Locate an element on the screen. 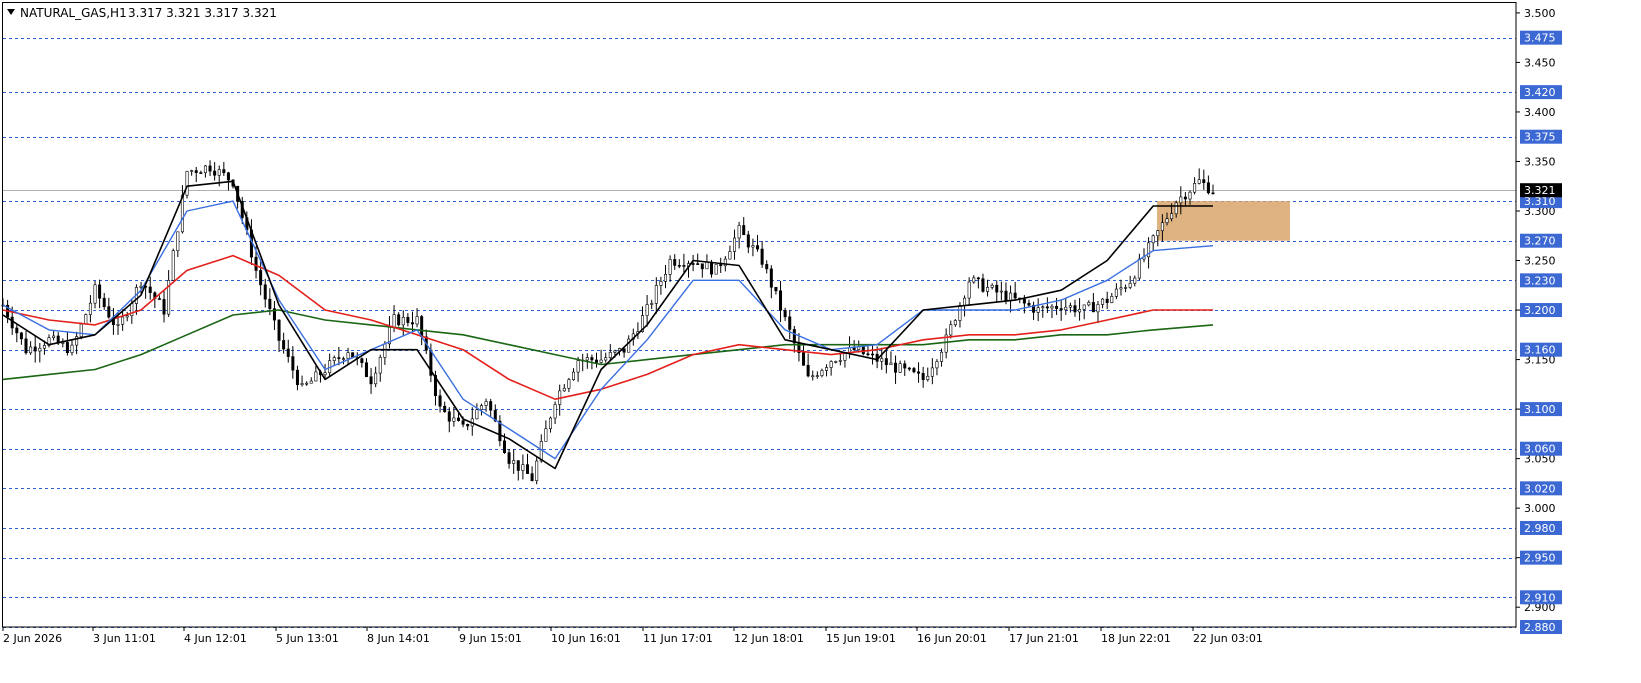 The image size is (1641, 683). level-price-label: 2.880 is located at coordinates (1540, 627).